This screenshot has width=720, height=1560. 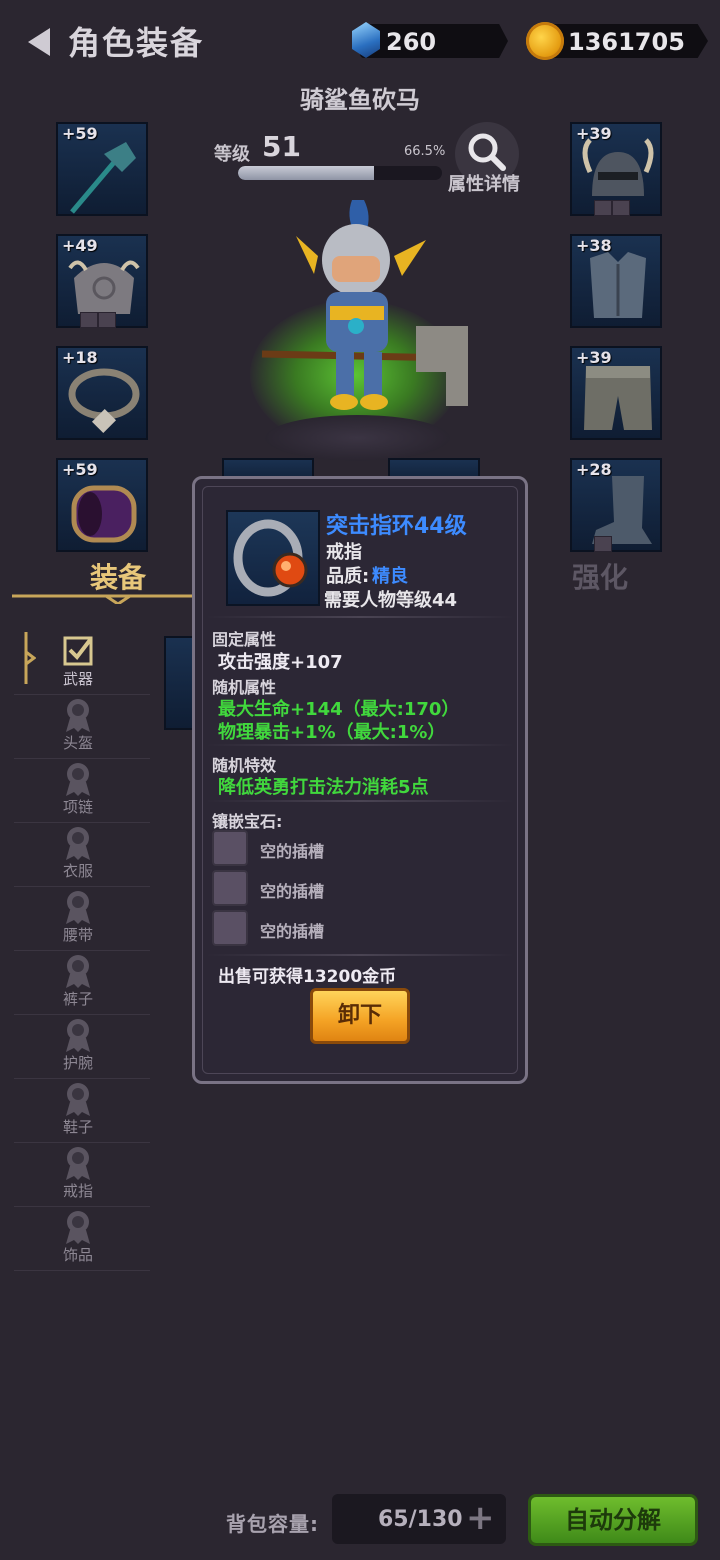 I want to click on slot-boots: +28, so click(x=616, y=505).